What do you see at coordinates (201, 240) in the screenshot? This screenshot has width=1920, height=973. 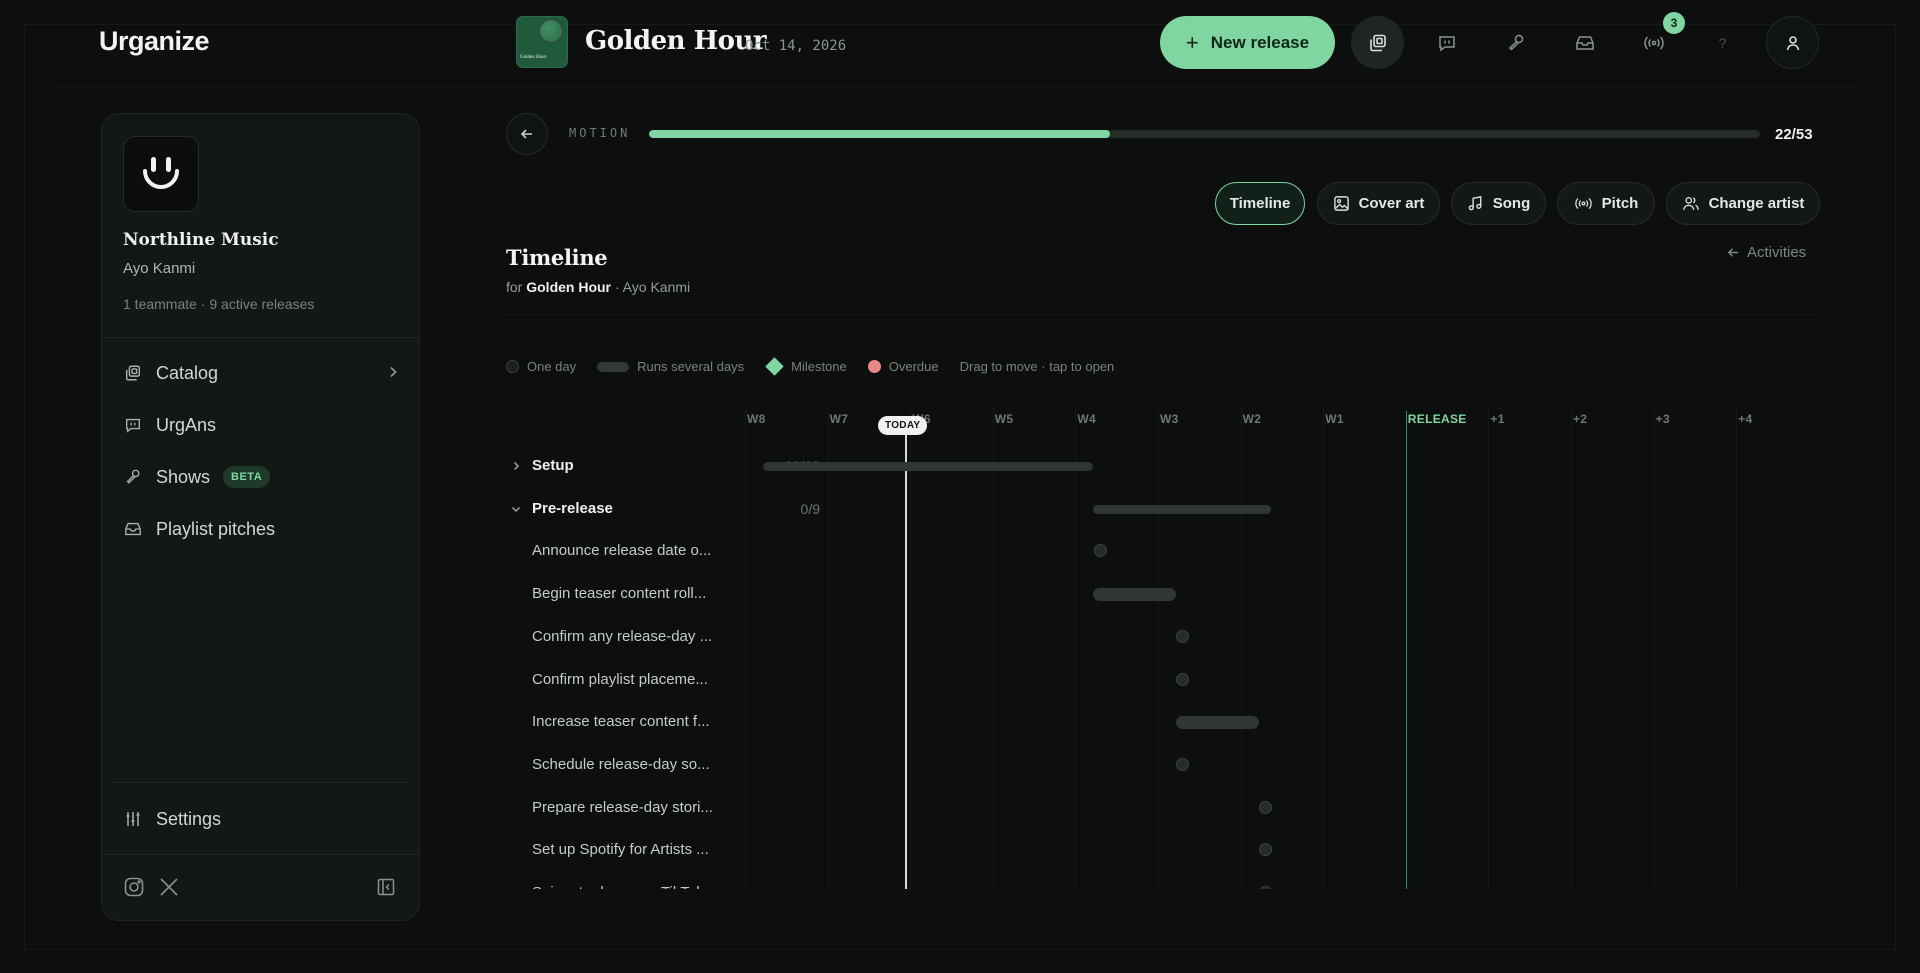 I see `org-name: Northline Music` at bounding box center [201, 240].